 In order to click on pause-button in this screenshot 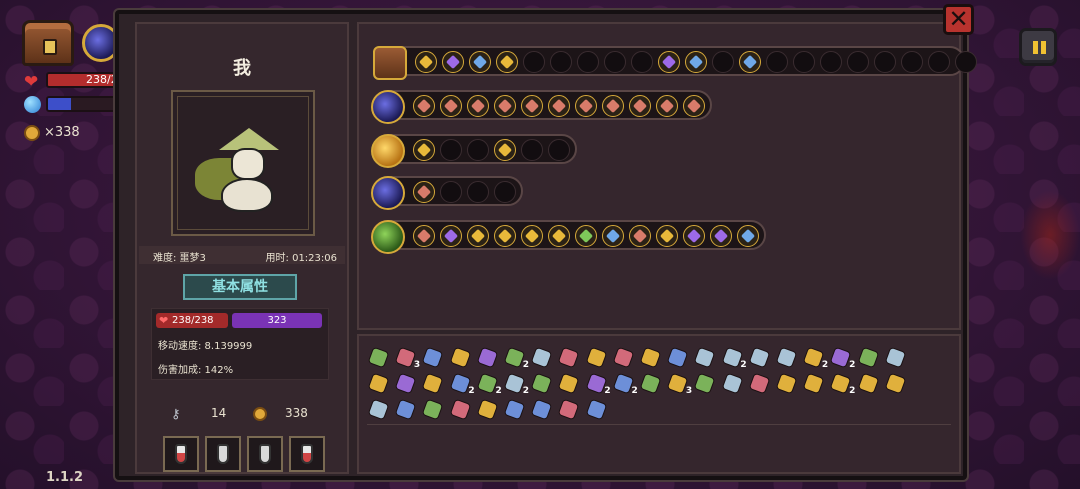, I will do `click(1038, 47)`.